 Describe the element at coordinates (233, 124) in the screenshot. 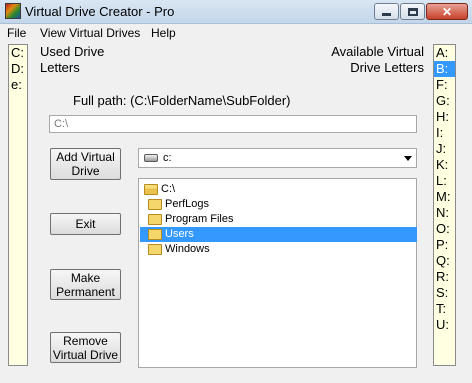

I see `full-path-input` at that location.